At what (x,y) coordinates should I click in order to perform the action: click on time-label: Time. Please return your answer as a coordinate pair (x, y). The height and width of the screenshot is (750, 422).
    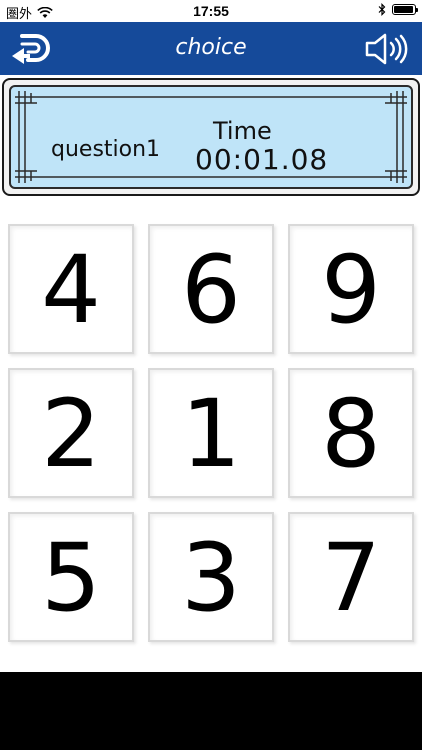
    Looking at the image, I should click on (242, 131).